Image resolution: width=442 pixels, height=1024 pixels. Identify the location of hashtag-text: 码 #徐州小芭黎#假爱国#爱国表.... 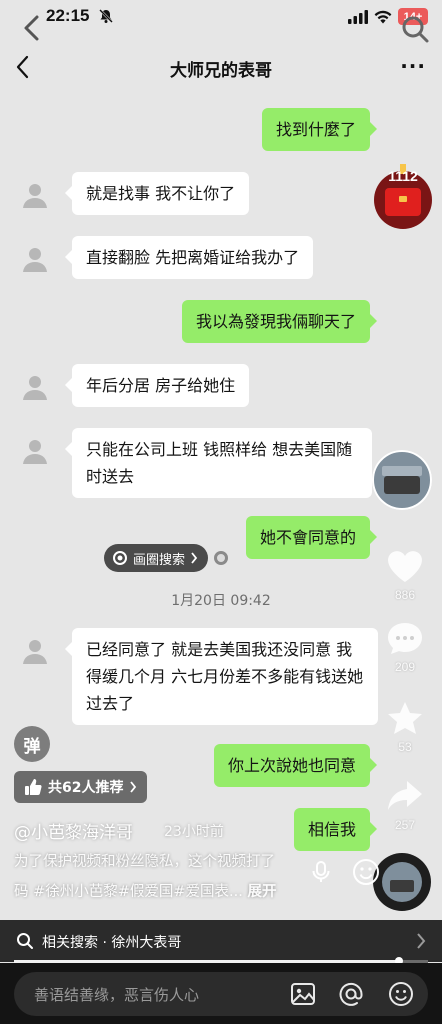
(128, 892).